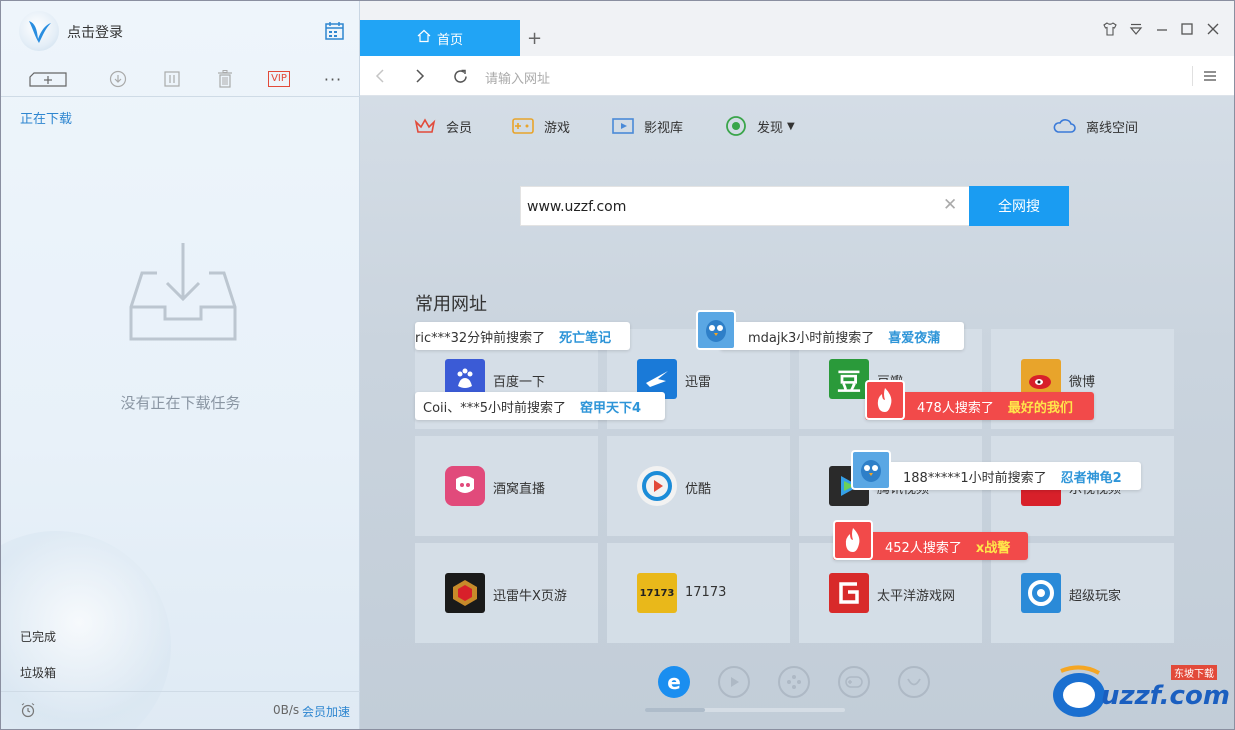 Image resolution: width=1235 pixels, height=730 pixels. What do you see at coordinates (420, 76) in the screenshot?
I see `forward-icon` at bounding box center [420, 76].